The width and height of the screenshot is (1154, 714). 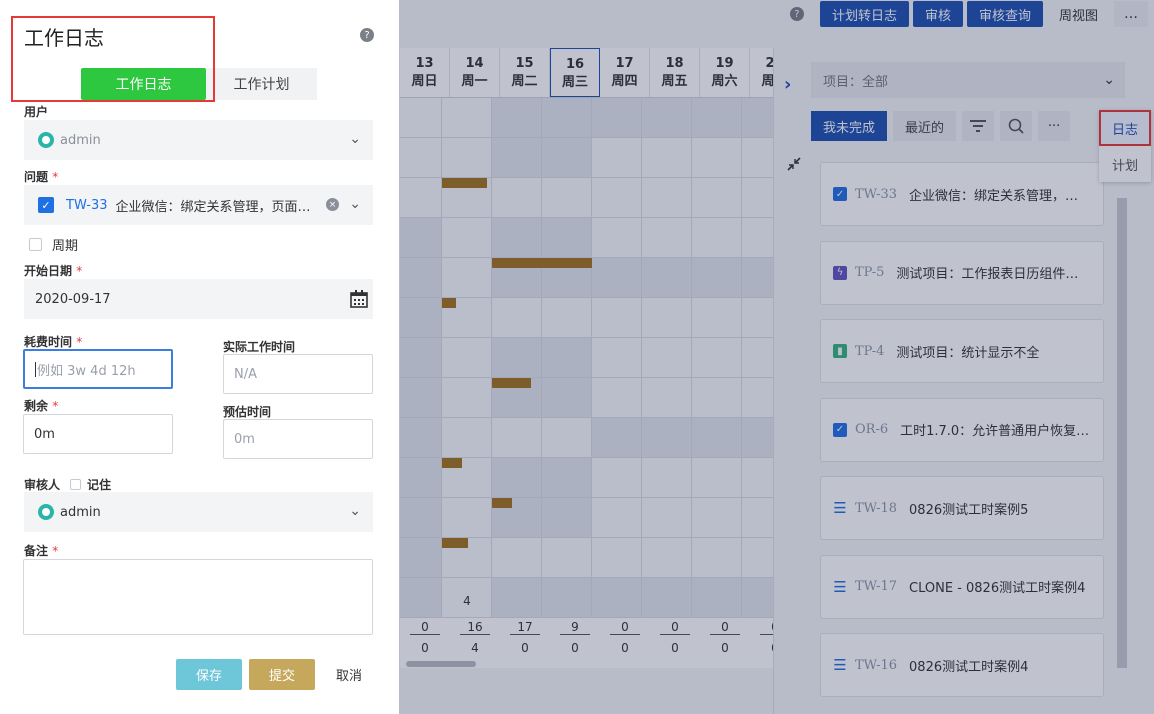 I want to click on user-select: admin ⌄, so click(x=198, y=140).